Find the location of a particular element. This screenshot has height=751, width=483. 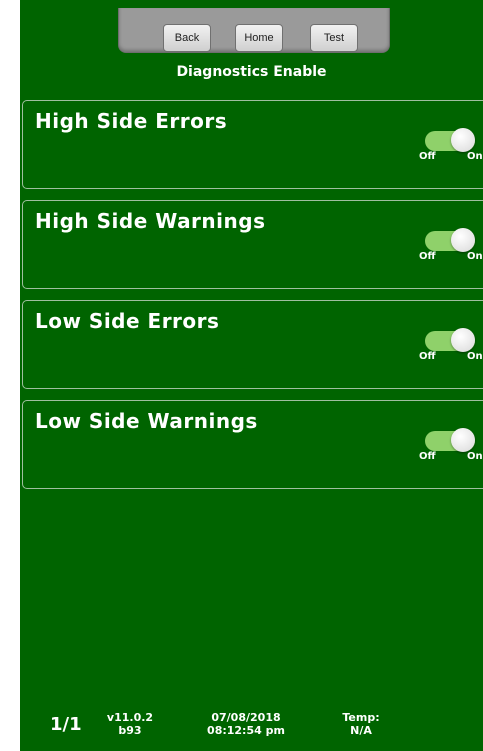

setting-label: Low Side Errors is located at coordinates (127, 321).